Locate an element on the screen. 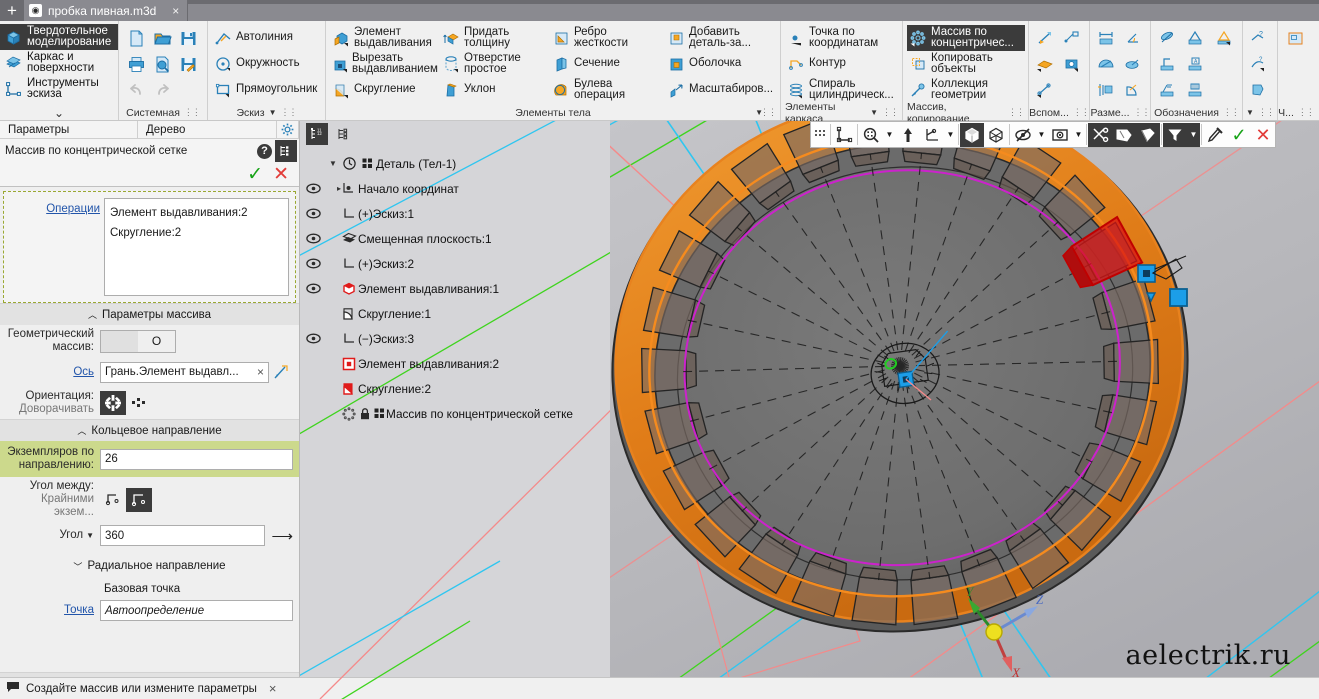  note-datum-icon is located at coordinates (1167, 64).